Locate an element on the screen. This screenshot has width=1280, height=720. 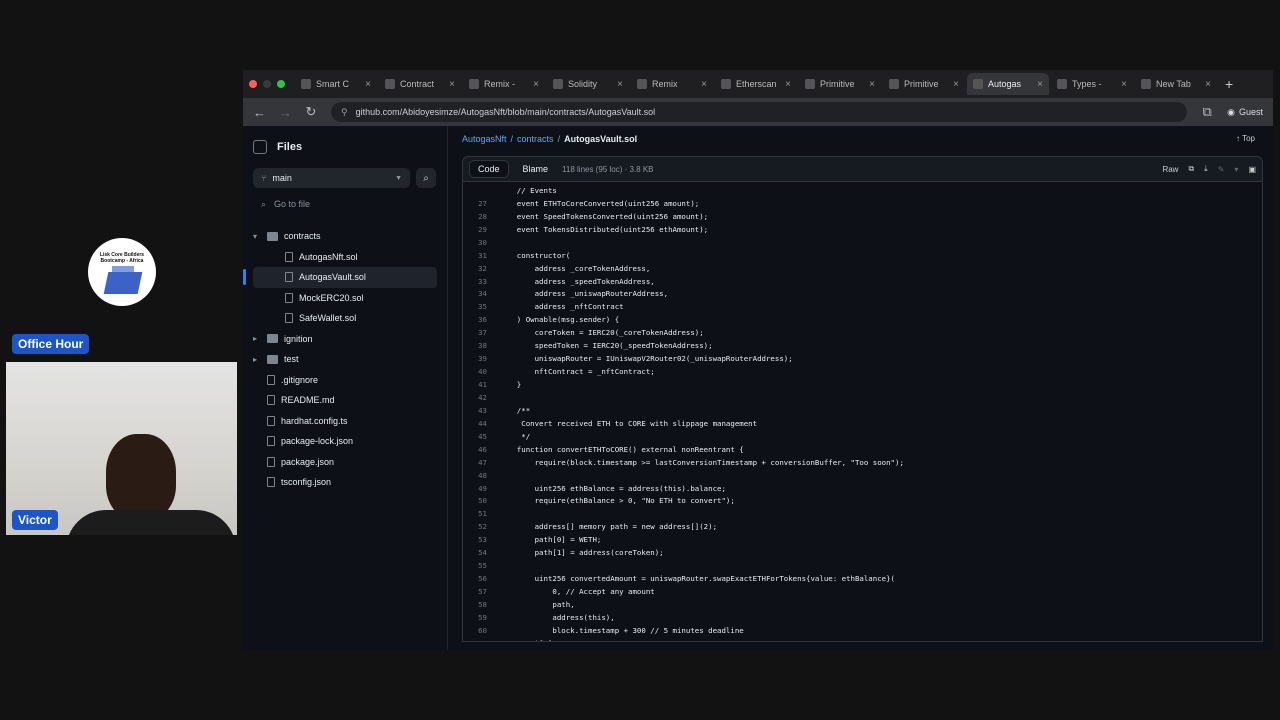
tree-file: MockERC20.sol is located at coordinates (345, 298).